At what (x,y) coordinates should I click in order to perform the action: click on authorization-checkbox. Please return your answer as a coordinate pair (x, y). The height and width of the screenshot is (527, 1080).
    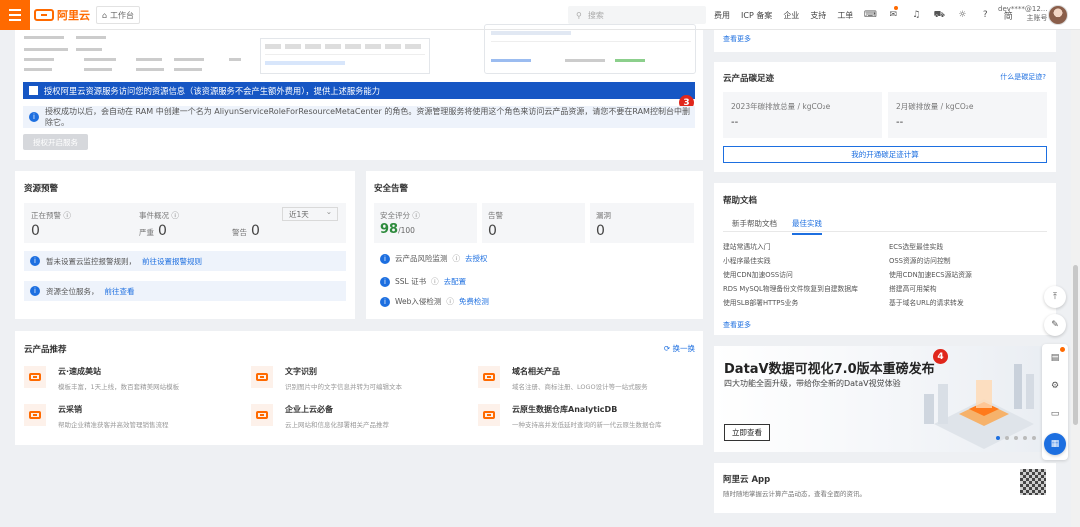
    Looking at the image, I should click on (33, 90).